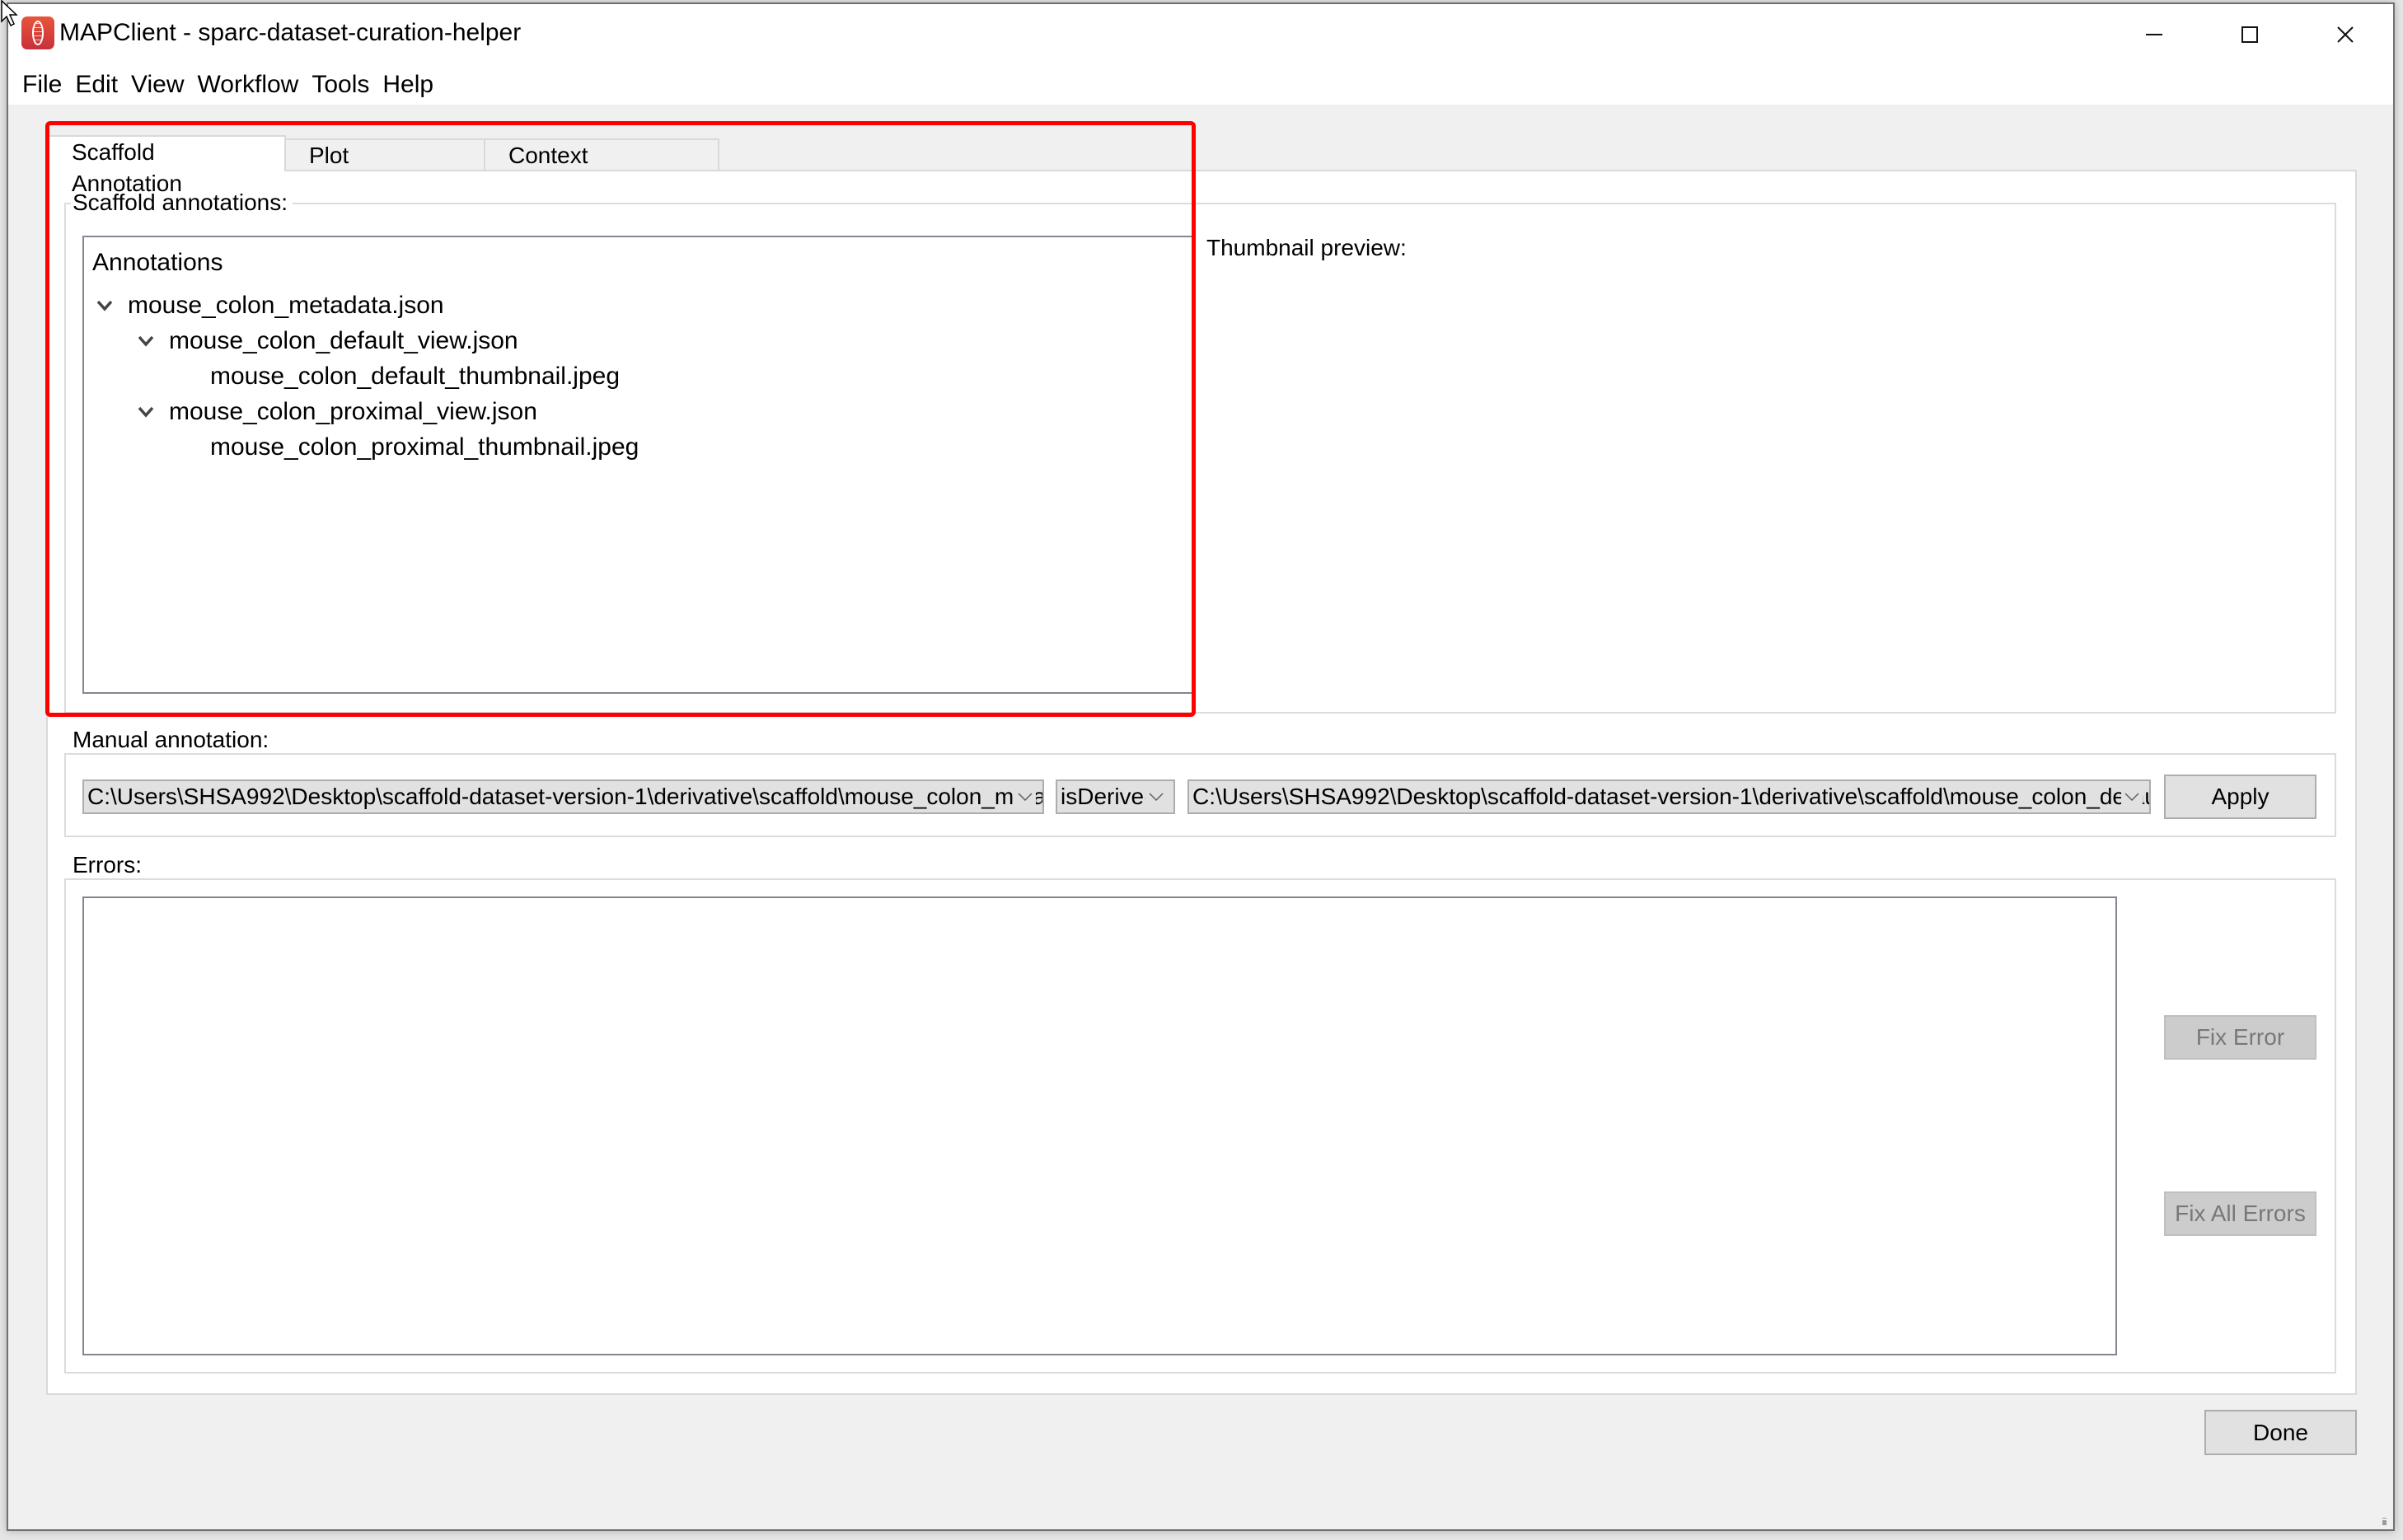 The width and height of the screenshot is (2403, 1540). Describe the element at coordinates (167, 165) in the screenshot. I see `tab-scaffold-annotation: Scaffold Annotation` at that location.